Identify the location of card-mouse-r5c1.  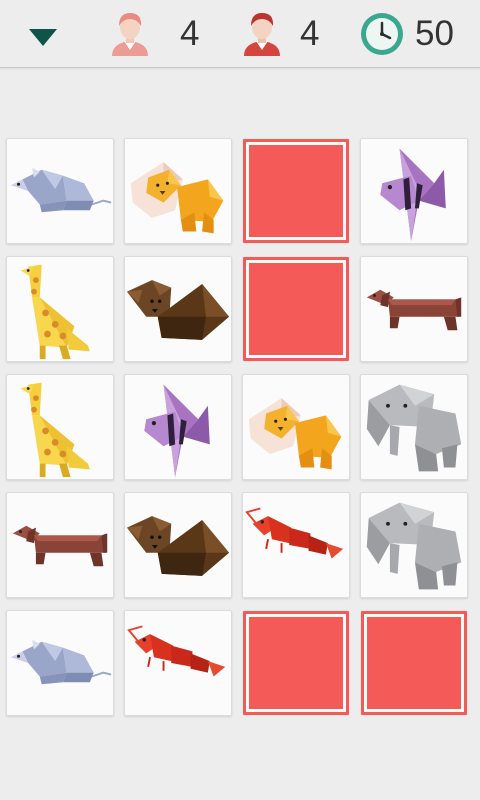
(60, 663).